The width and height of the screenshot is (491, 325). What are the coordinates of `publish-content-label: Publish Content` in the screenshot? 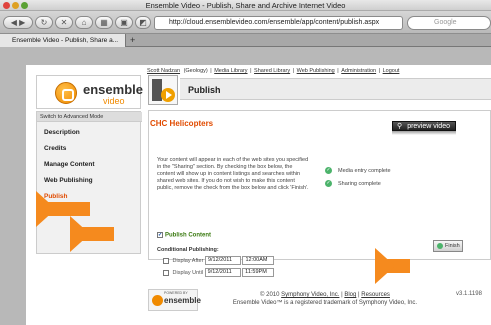 It's located at (188, 235).